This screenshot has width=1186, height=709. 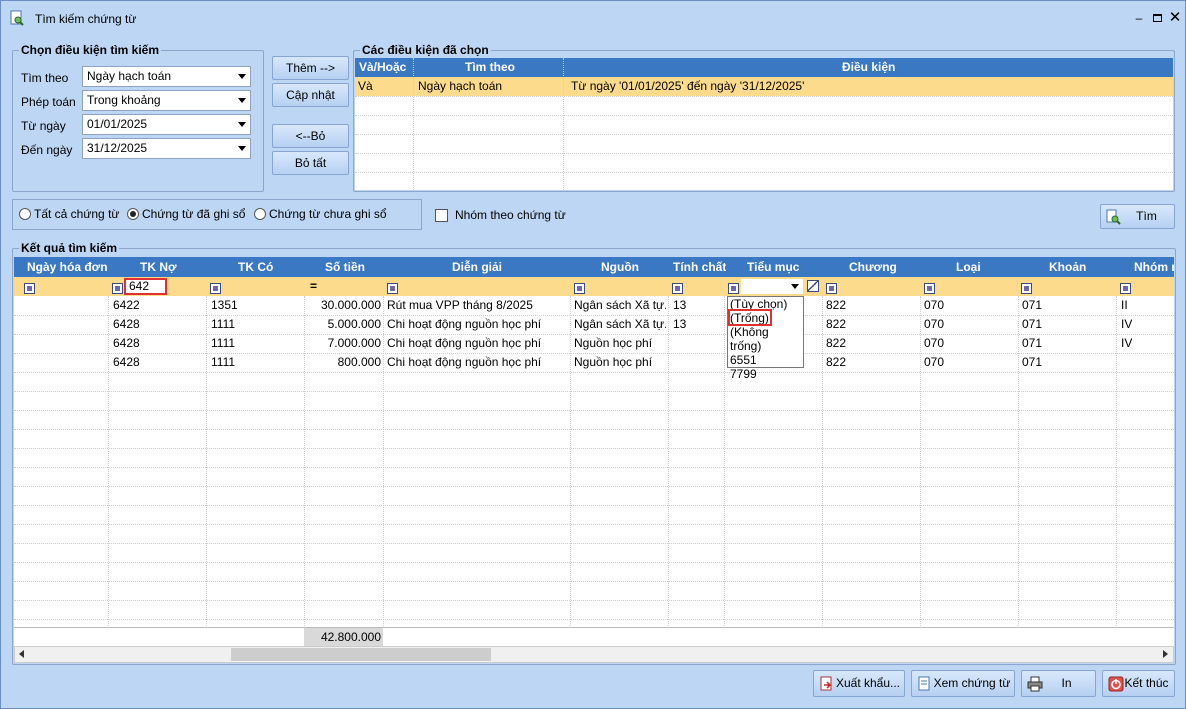 I want to click on radio-posted-vouchers: Chứng từ đã ghi sổ, so click(x=186, y=214).